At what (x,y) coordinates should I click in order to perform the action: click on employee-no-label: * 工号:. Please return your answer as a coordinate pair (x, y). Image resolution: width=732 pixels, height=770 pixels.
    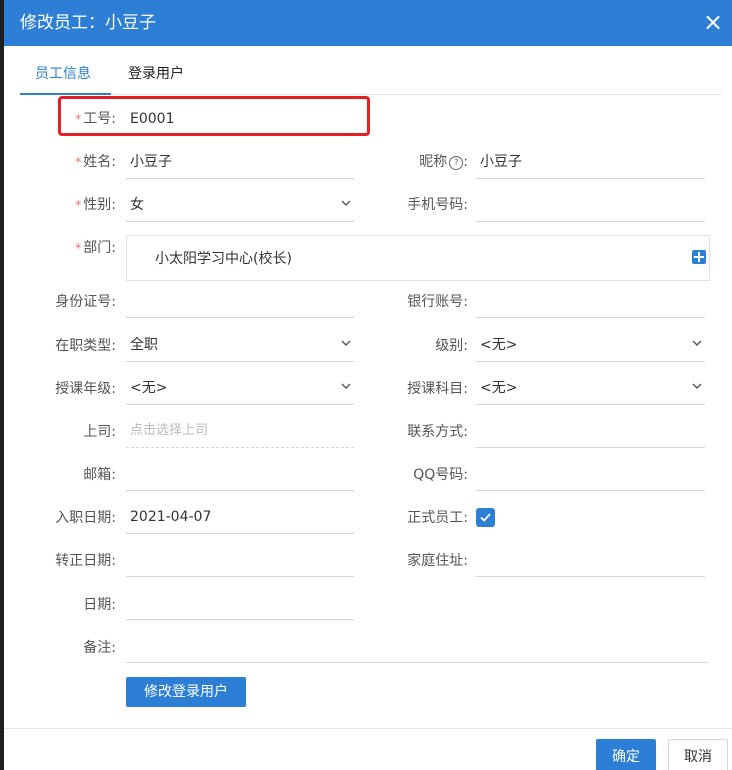
    Looking at the image, I should click on (95, 119).